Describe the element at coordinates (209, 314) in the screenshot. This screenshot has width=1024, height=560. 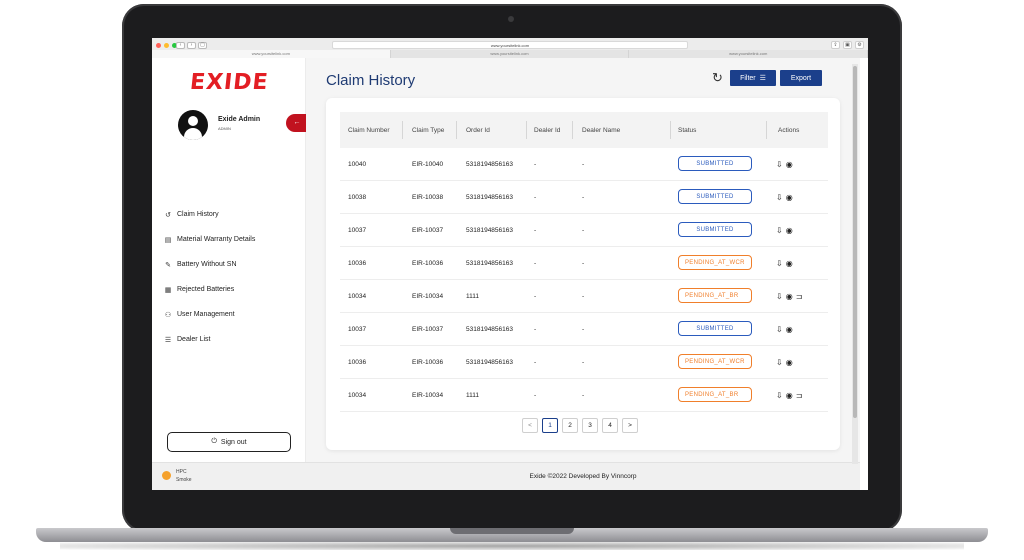
I see `sidebar-item-user-management: ⚇ User Management` at that location.